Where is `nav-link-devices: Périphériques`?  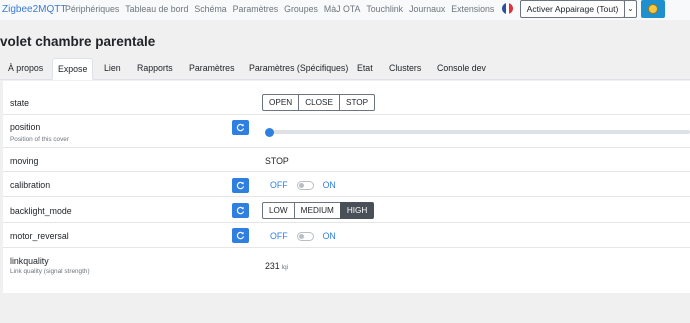
nav-link-devices: Périphériques is located at coordinates (92, 9).